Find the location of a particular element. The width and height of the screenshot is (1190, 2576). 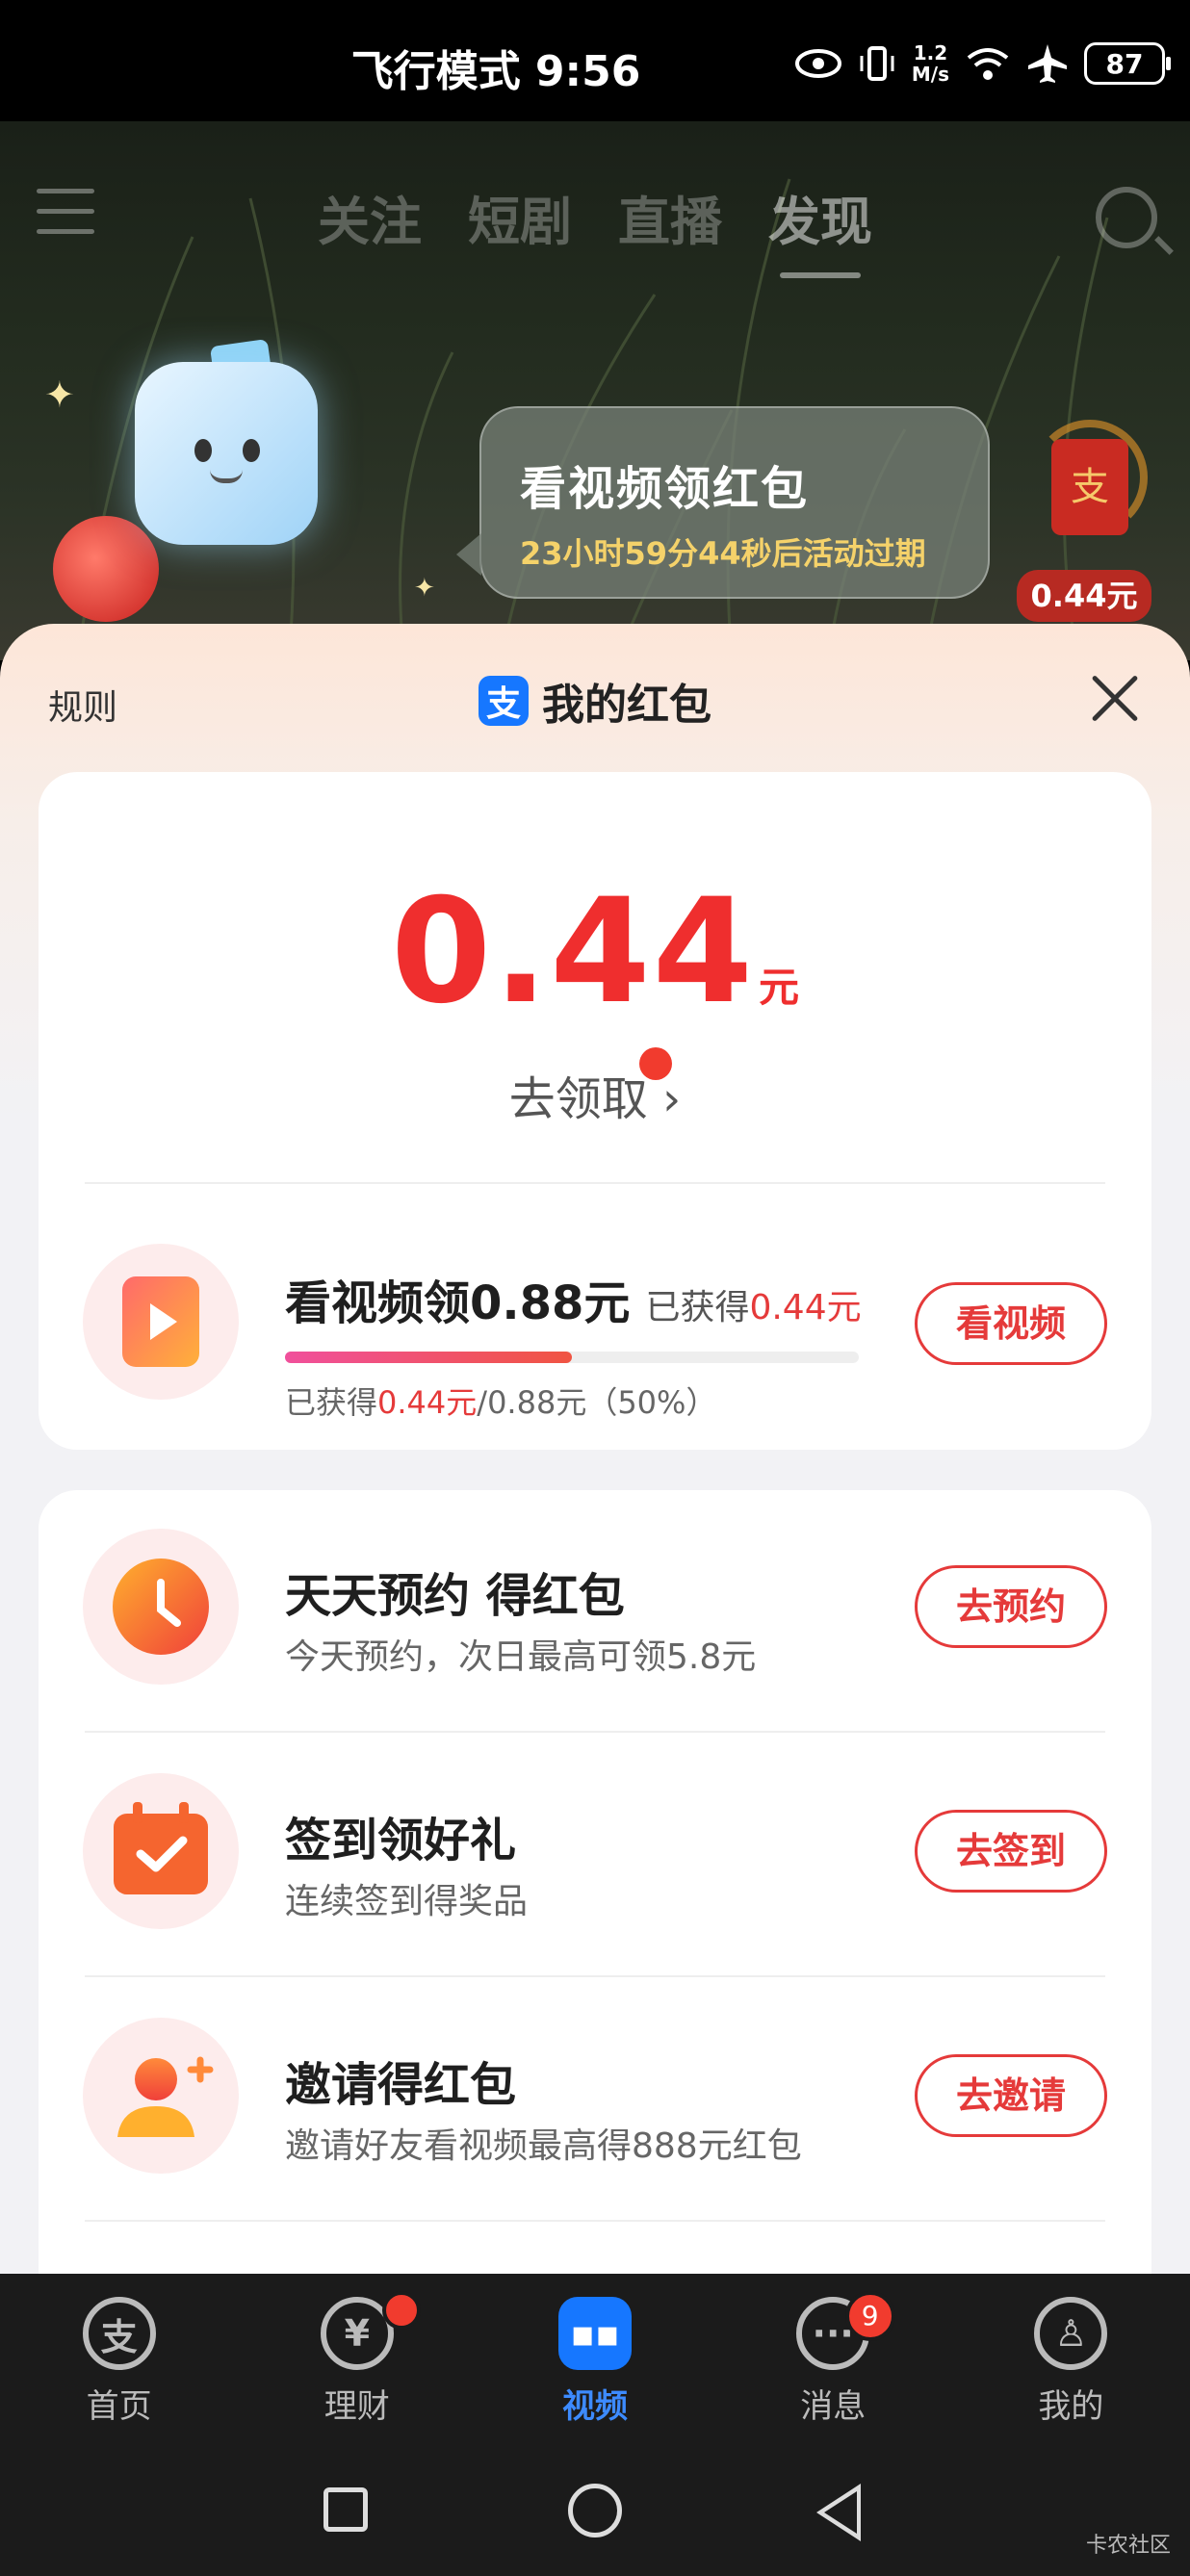

balance-value: 0.44 is located at coordinates (573, 952).